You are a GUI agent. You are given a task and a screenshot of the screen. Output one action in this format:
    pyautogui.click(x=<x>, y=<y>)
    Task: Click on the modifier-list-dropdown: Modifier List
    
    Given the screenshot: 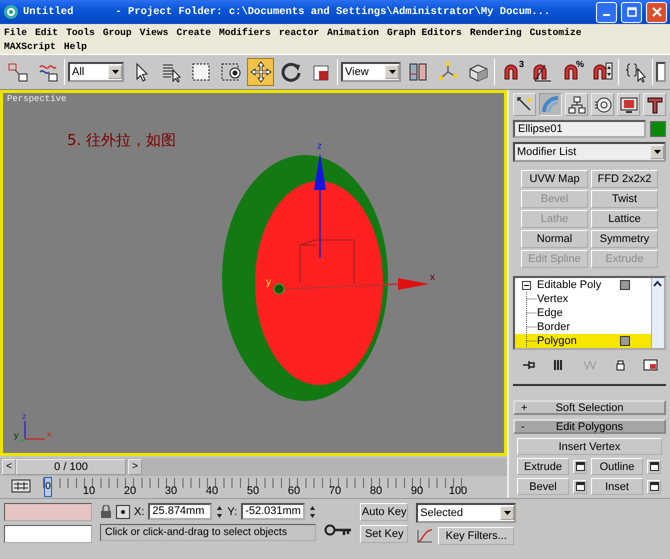 What is the action you would take?
    pyautogui.click(x=589, y=152)
    